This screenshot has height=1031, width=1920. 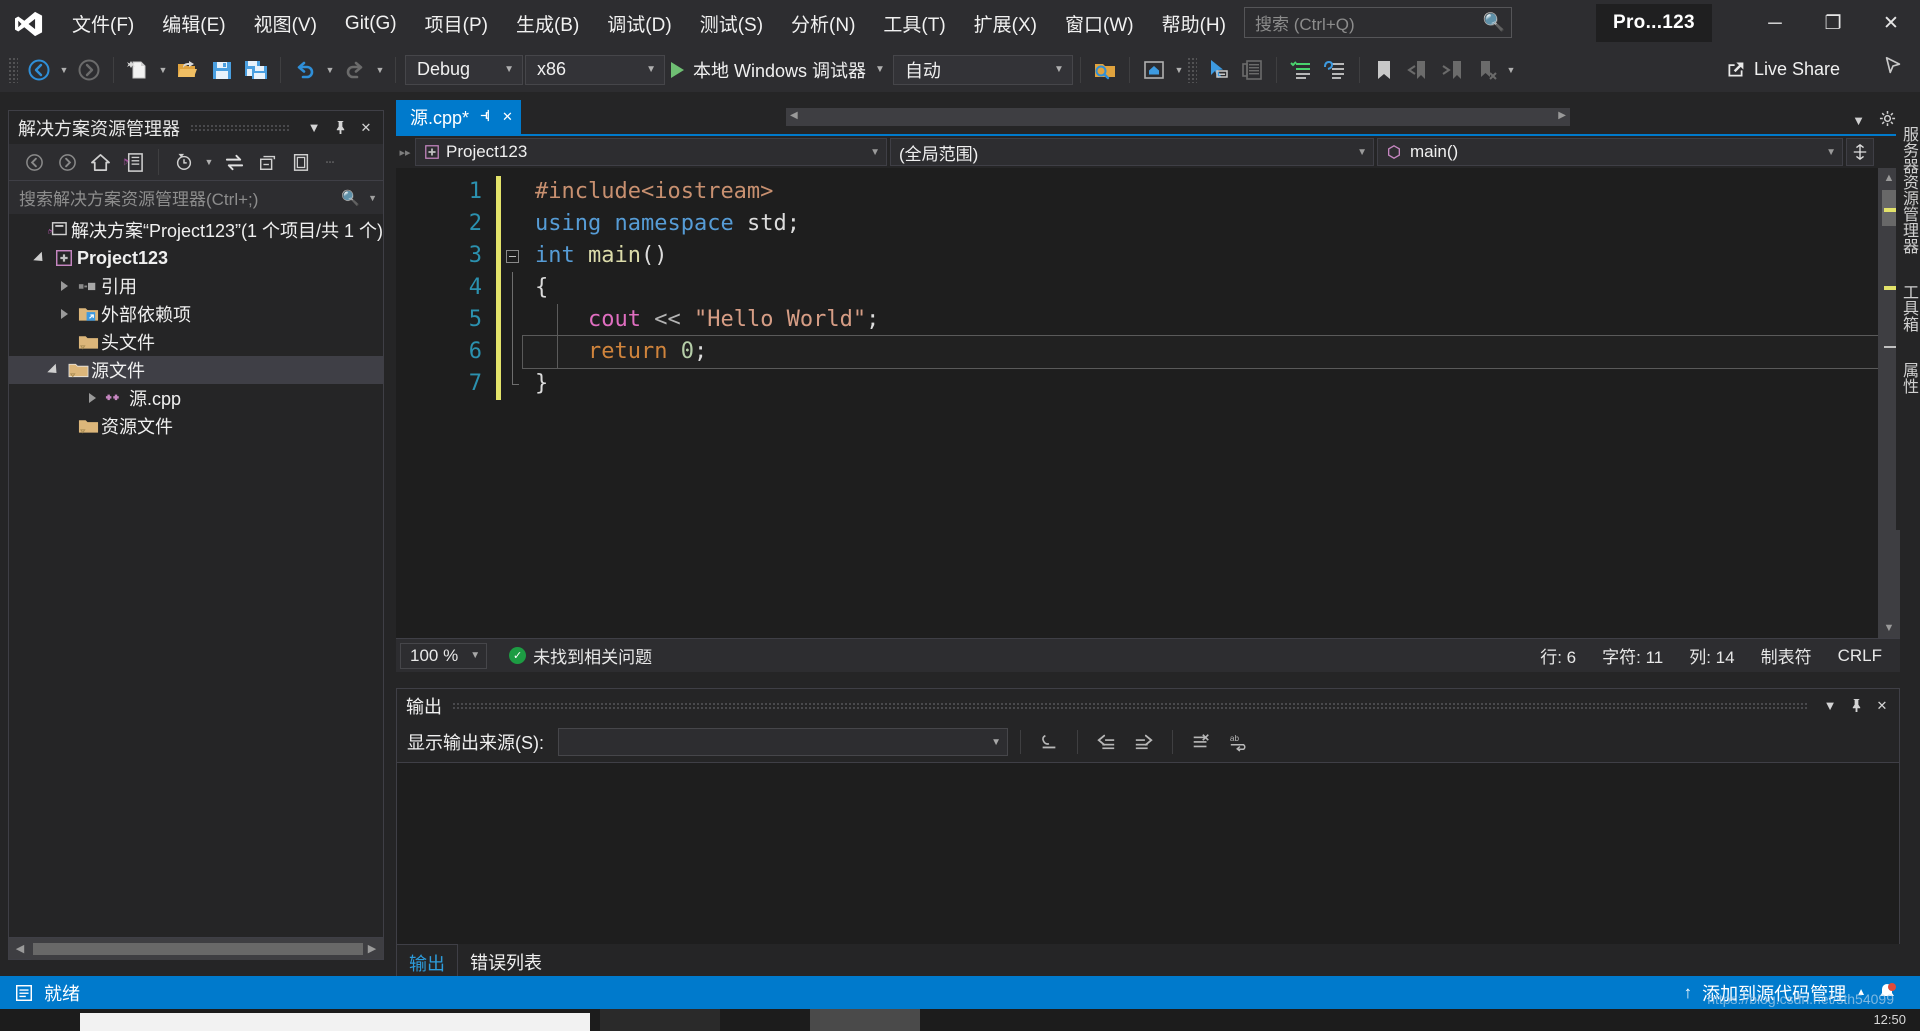 I want to click on notifications-bell-icon, so click(x=1888, y=993).